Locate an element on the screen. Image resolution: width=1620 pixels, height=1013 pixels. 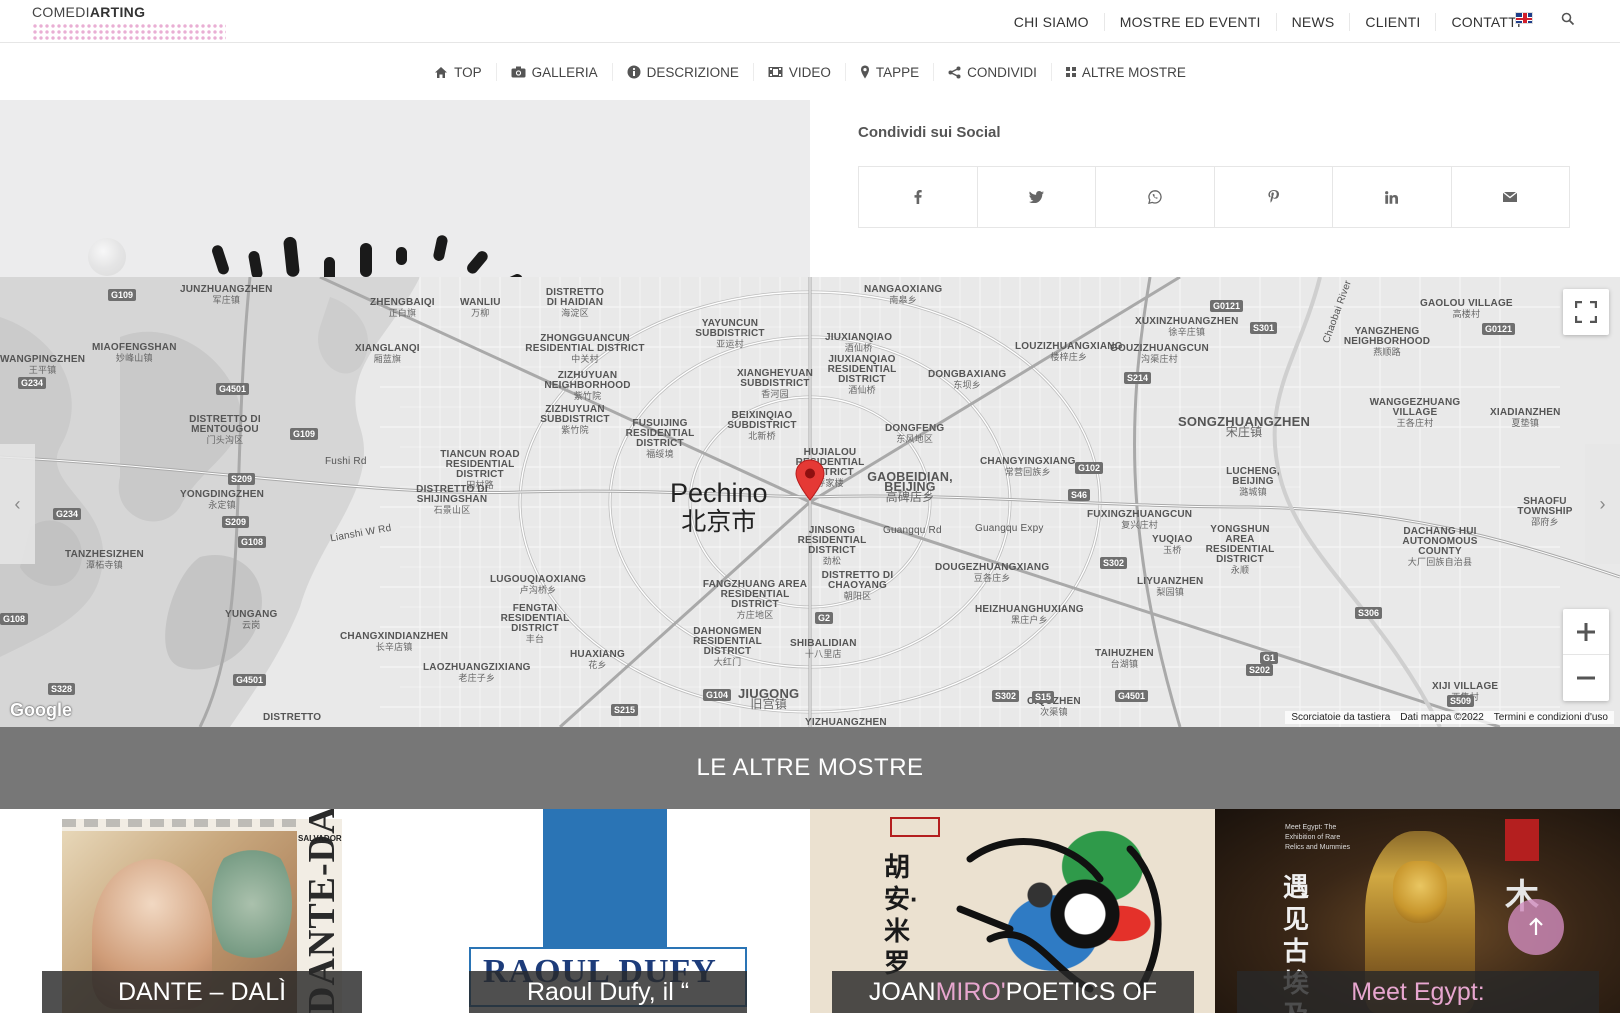
map-label: CHANGXINDIANZHEN 长辛店镇 is located at coordinates (394, 642).